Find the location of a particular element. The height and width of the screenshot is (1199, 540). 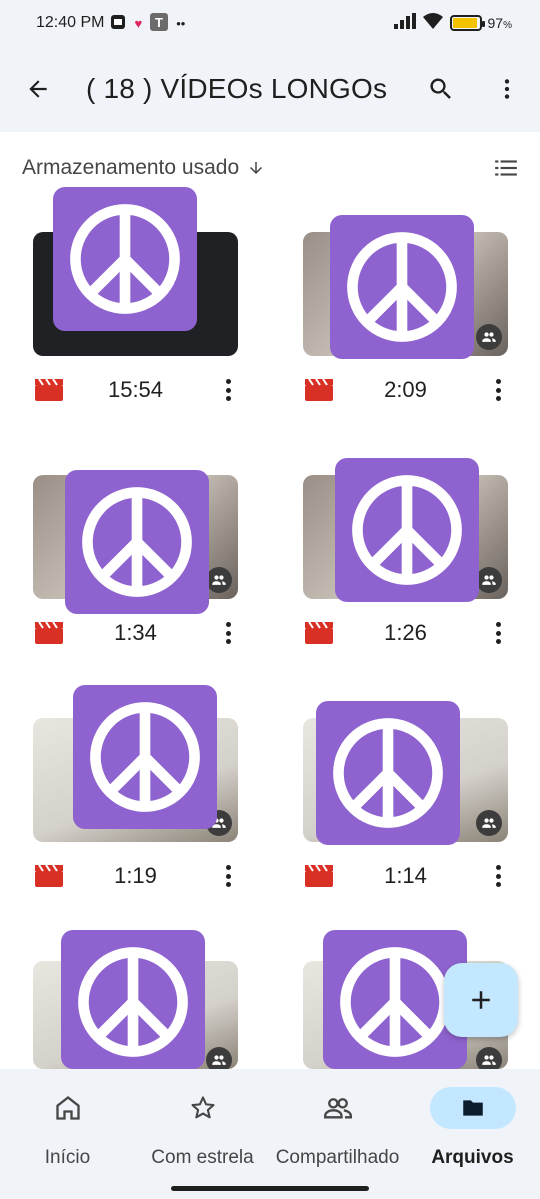

battery-icon is located at coordinates (467, 23).